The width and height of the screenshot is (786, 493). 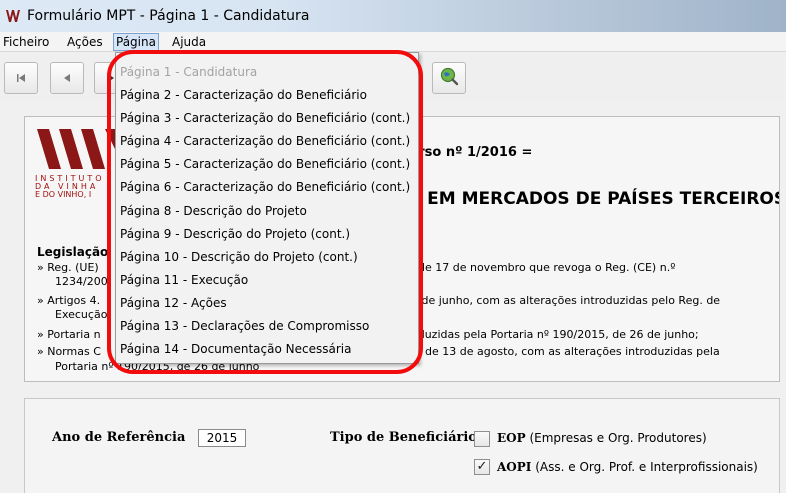 What do you see at coordinates (136, 42) in the screenshot?
I see `menu-pagina: Página` at bounding box center [136, 42].